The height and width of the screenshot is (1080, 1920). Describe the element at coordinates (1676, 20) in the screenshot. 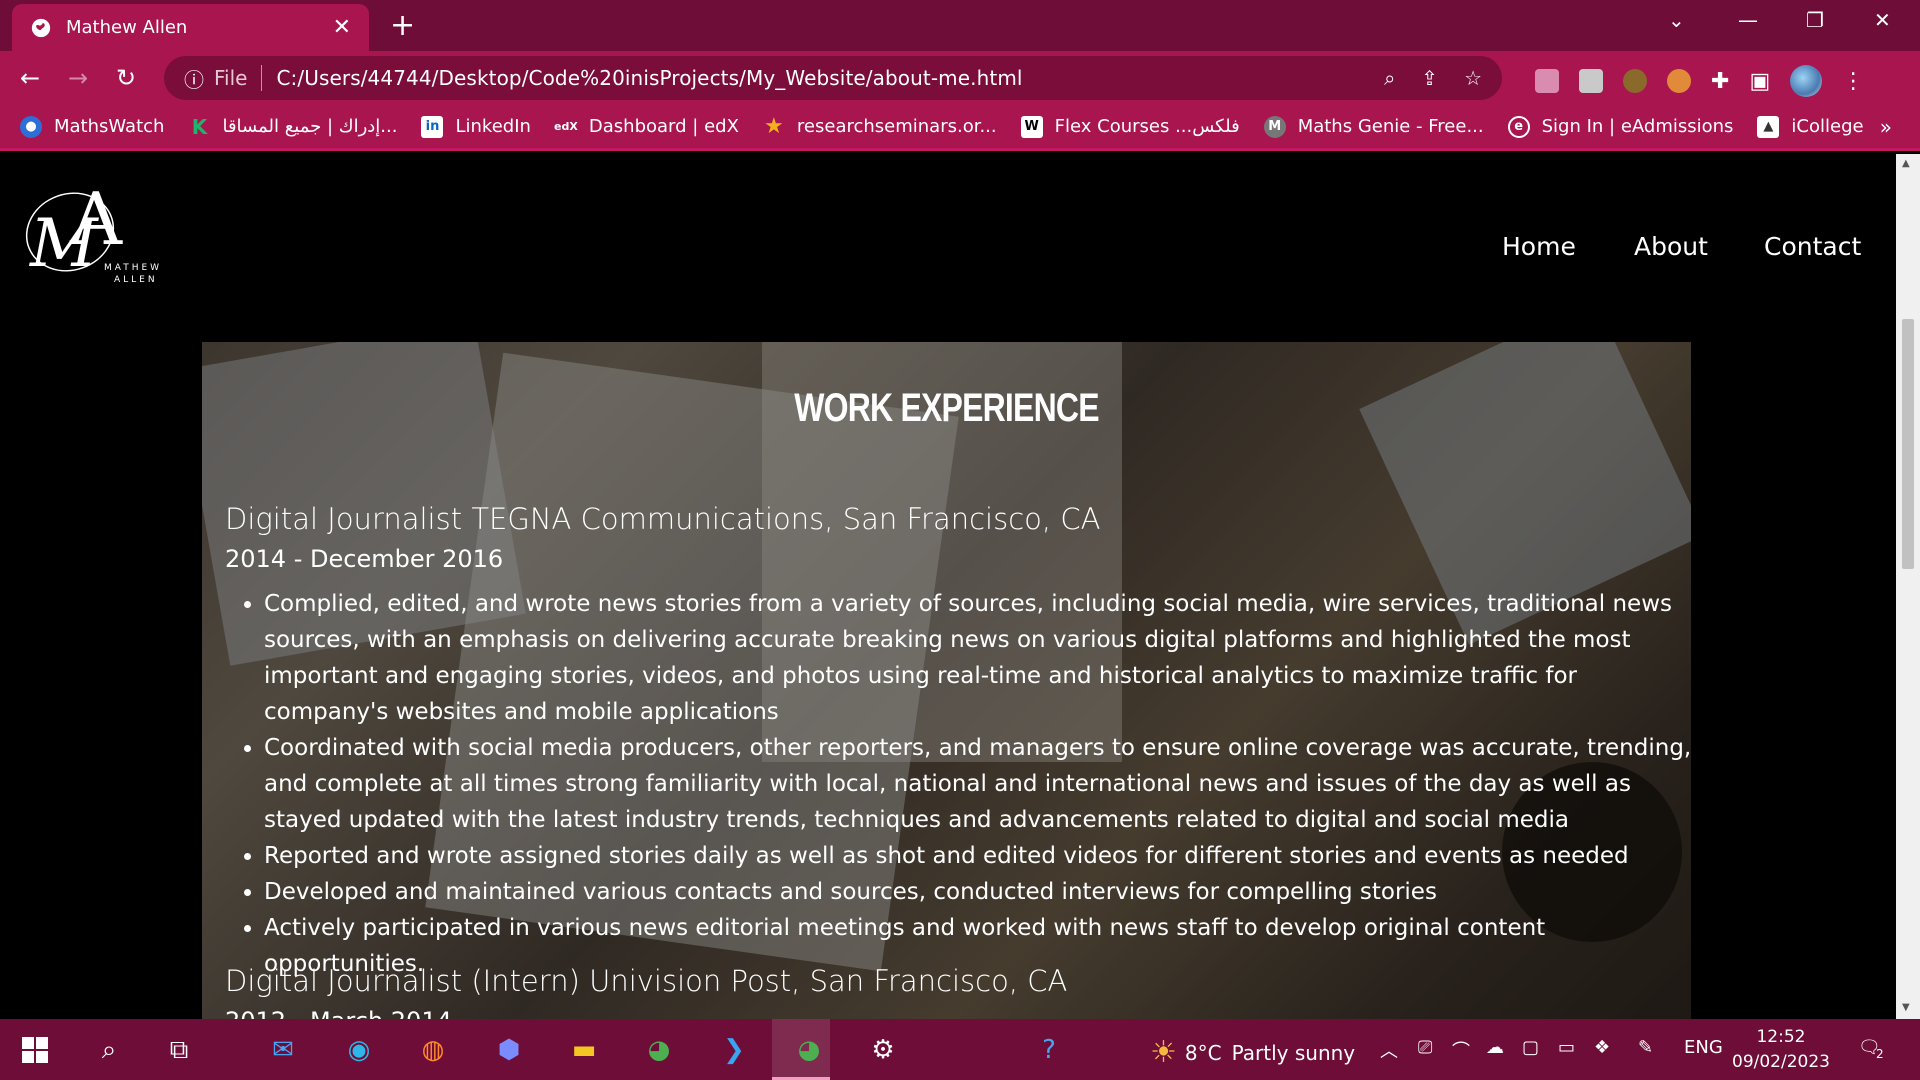

I see `tab-search-icon: ⌄` at that location.